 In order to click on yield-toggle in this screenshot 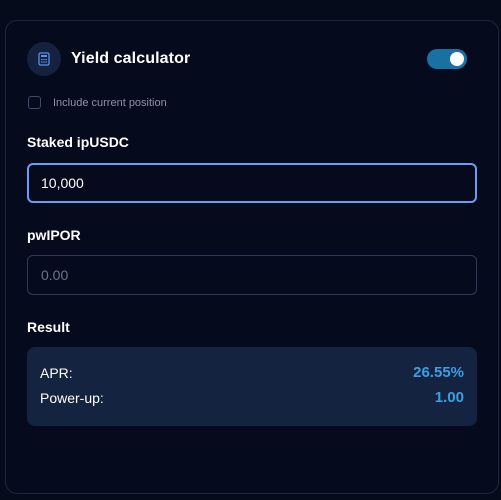, I will do `click(447, 59)`.